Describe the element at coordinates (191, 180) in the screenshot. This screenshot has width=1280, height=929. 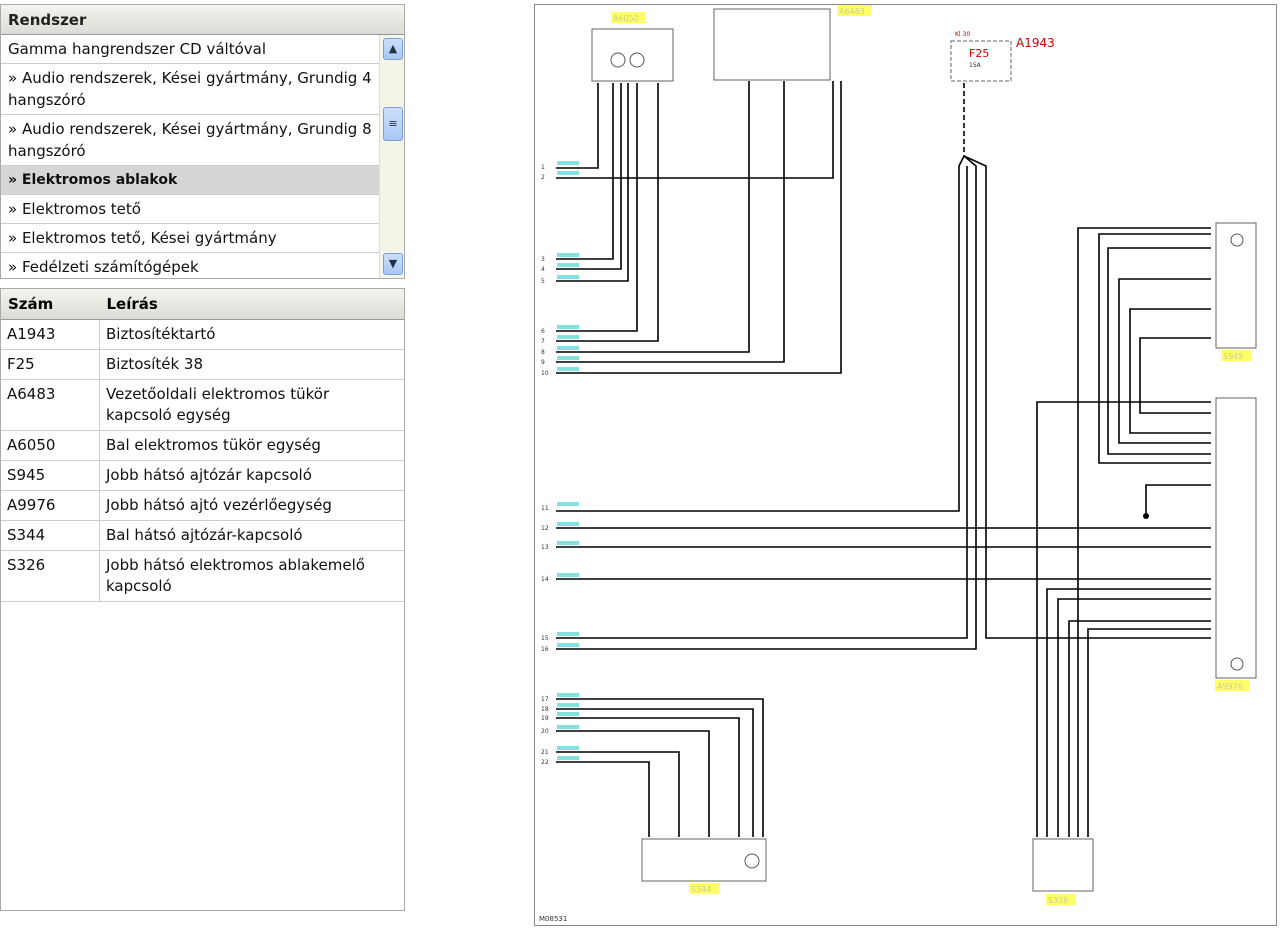
I see `system-list-item: » Elektromos ablakok` at that location.